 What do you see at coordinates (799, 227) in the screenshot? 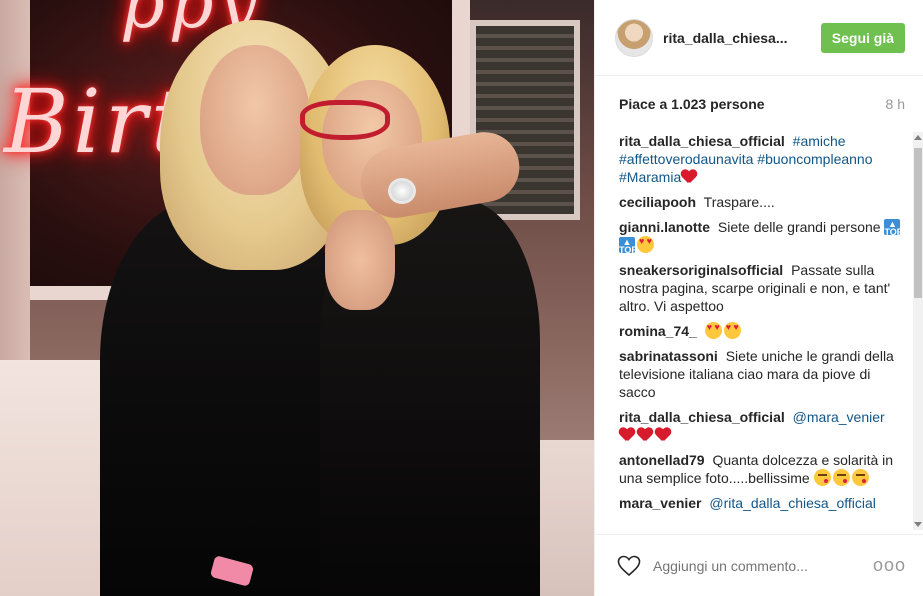
I see `comment-text: Siete delle grandi persone` at bounding box center [799, 227].